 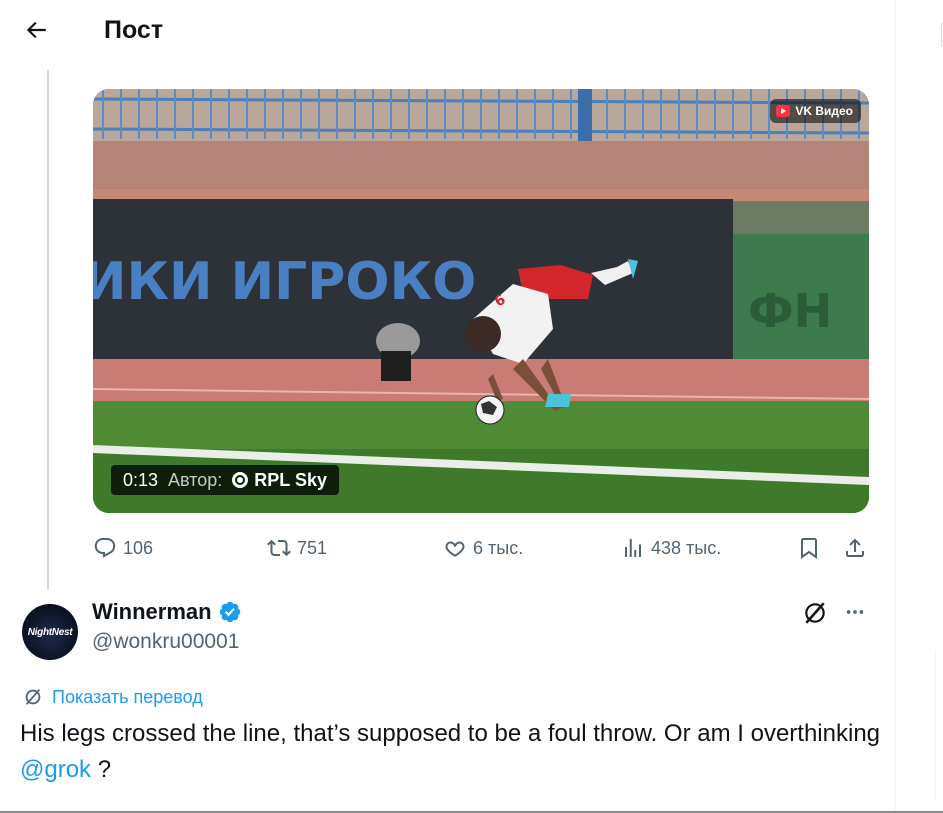 I want to click on like-button: 6 тыс., so click(x=483, y=548).